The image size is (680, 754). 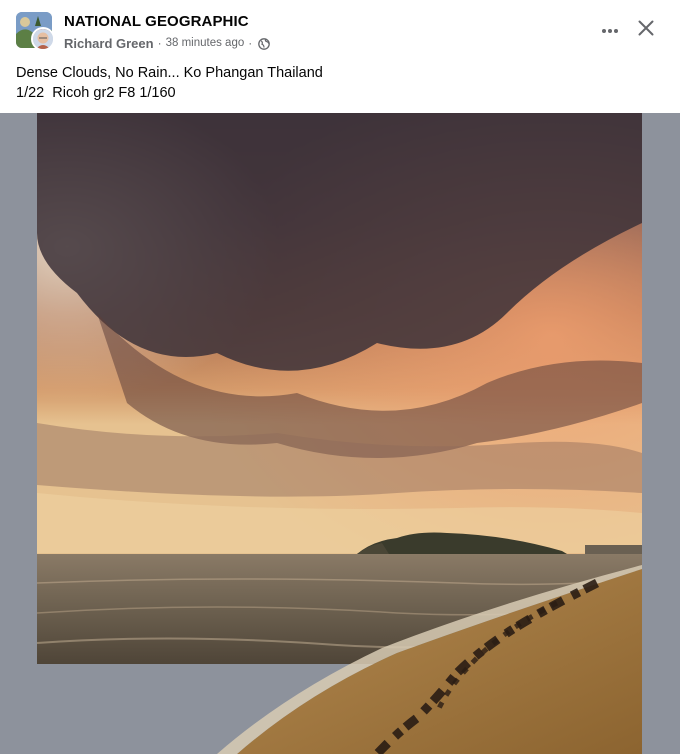 I want to click on post-timestamp-link: 38 minutes ago, so click(x=205, y=43).